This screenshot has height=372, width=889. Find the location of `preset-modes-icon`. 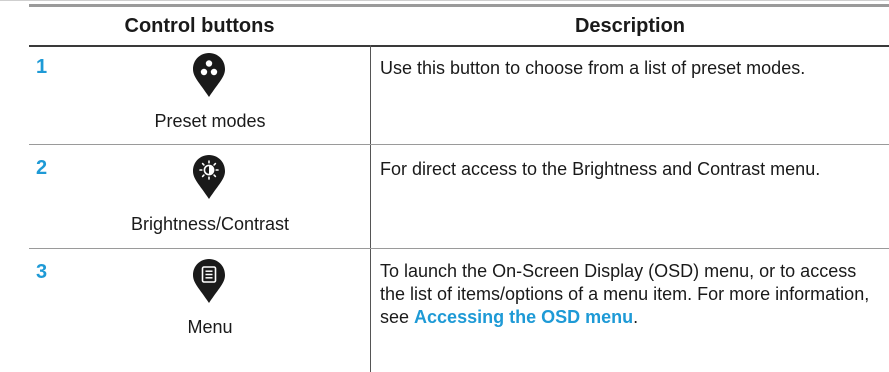

preset-modes-icon is located at coordinates (209, 75).